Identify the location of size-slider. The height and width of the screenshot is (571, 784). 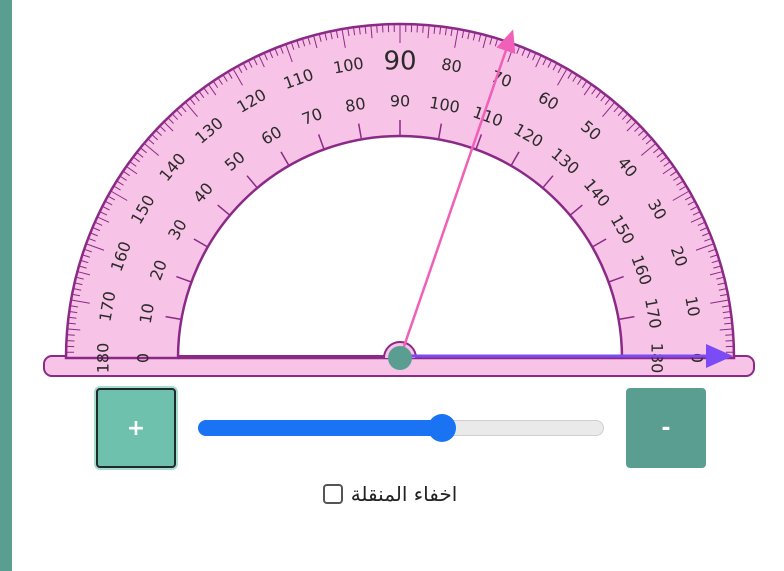
(401, 428).